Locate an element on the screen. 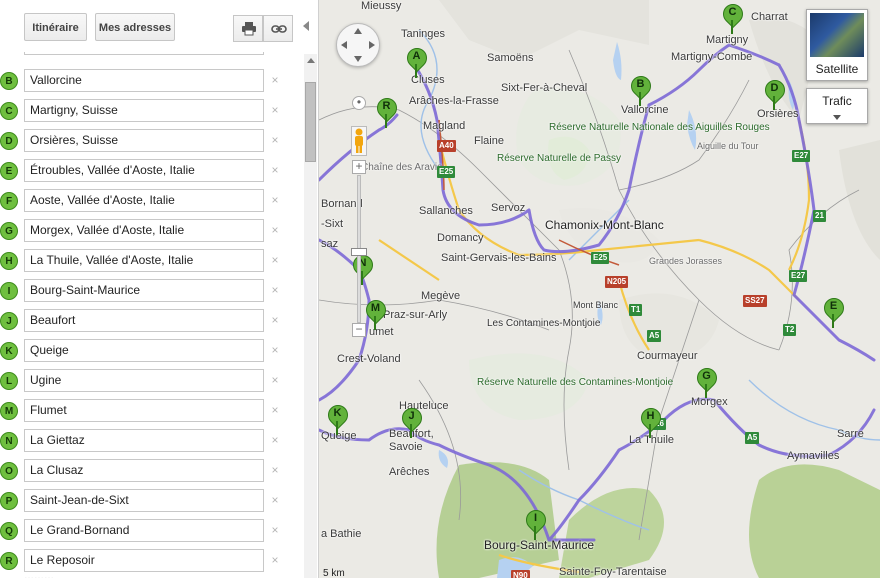 The width and height of the screenshot is (880, 578). place-samoens: Samoëns is located at coordinates (510, 58).